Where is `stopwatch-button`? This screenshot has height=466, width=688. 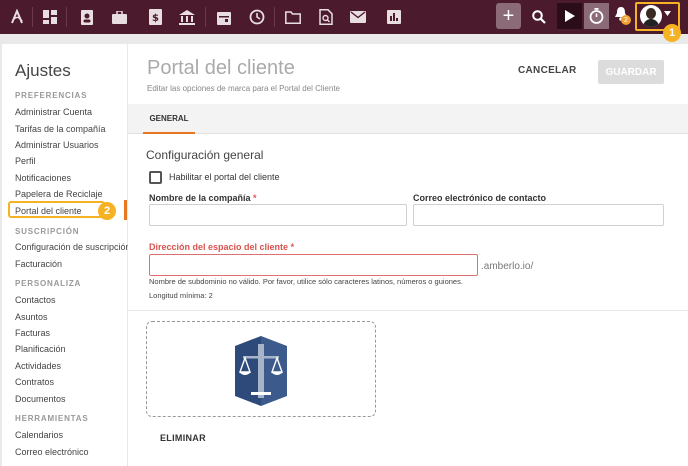 stopwatch-button is located at coordinates (596, 16).